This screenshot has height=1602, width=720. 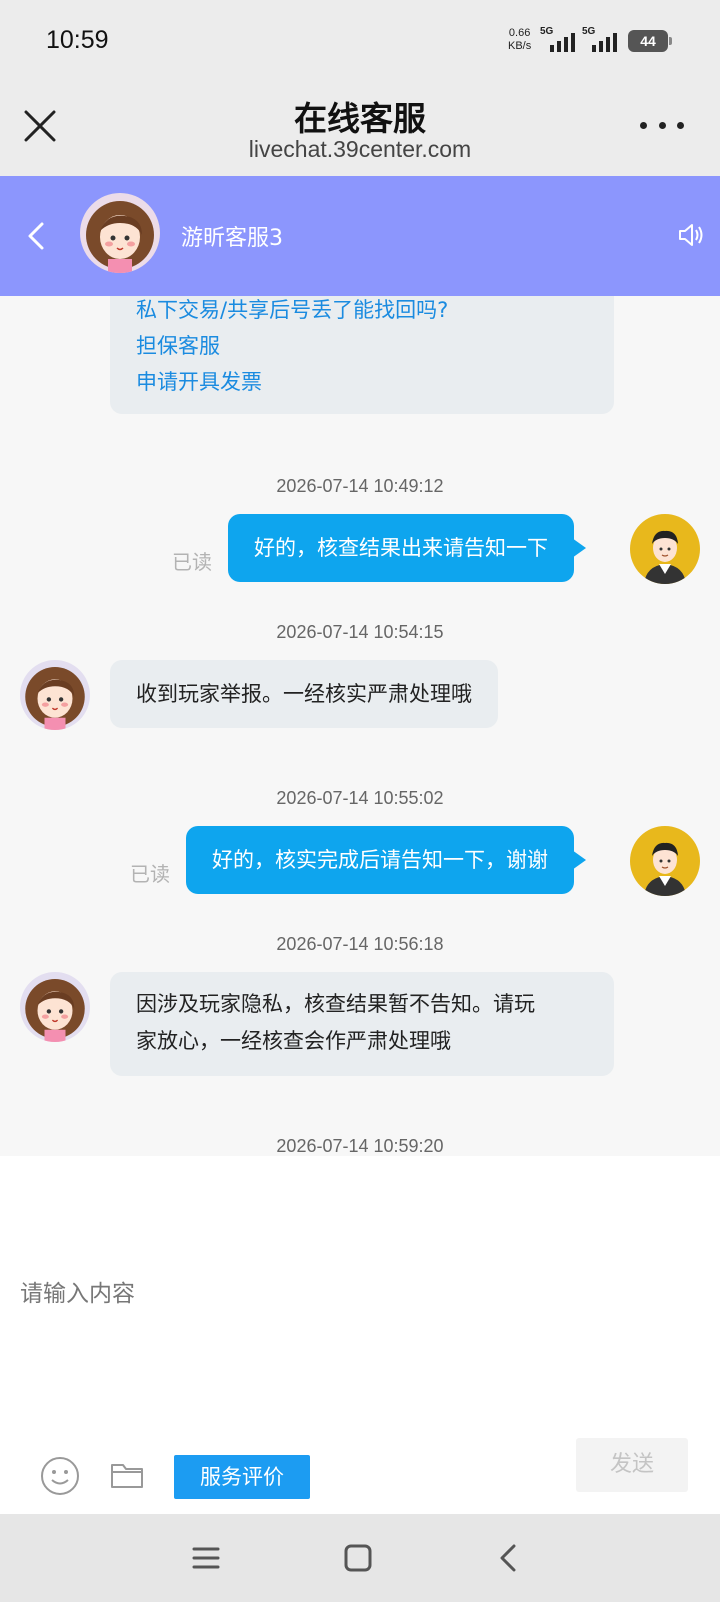 What do you see at coordinates (360, 632) in the screenshot?
I see `message-timestamp: 2026-07-14 10:54:15` at bounding box center [360, 632].